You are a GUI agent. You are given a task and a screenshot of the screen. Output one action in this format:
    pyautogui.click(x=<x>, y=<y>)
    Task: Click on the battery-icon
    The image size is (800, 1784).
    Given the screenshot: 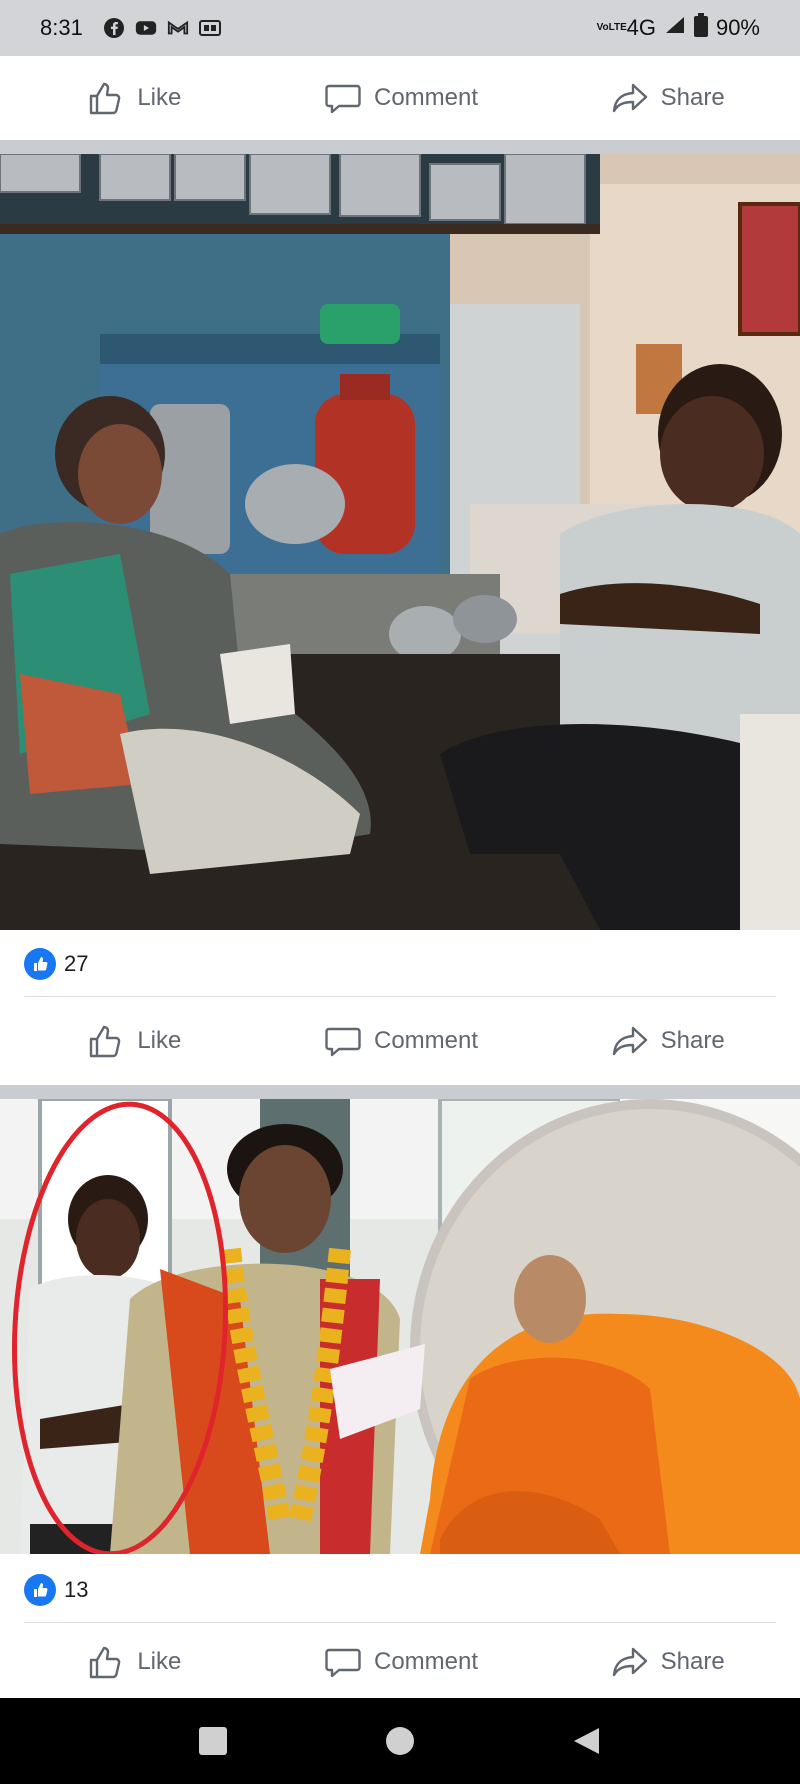 What is the action you would take?
    pyautogui.click(x=700, y=28)
    